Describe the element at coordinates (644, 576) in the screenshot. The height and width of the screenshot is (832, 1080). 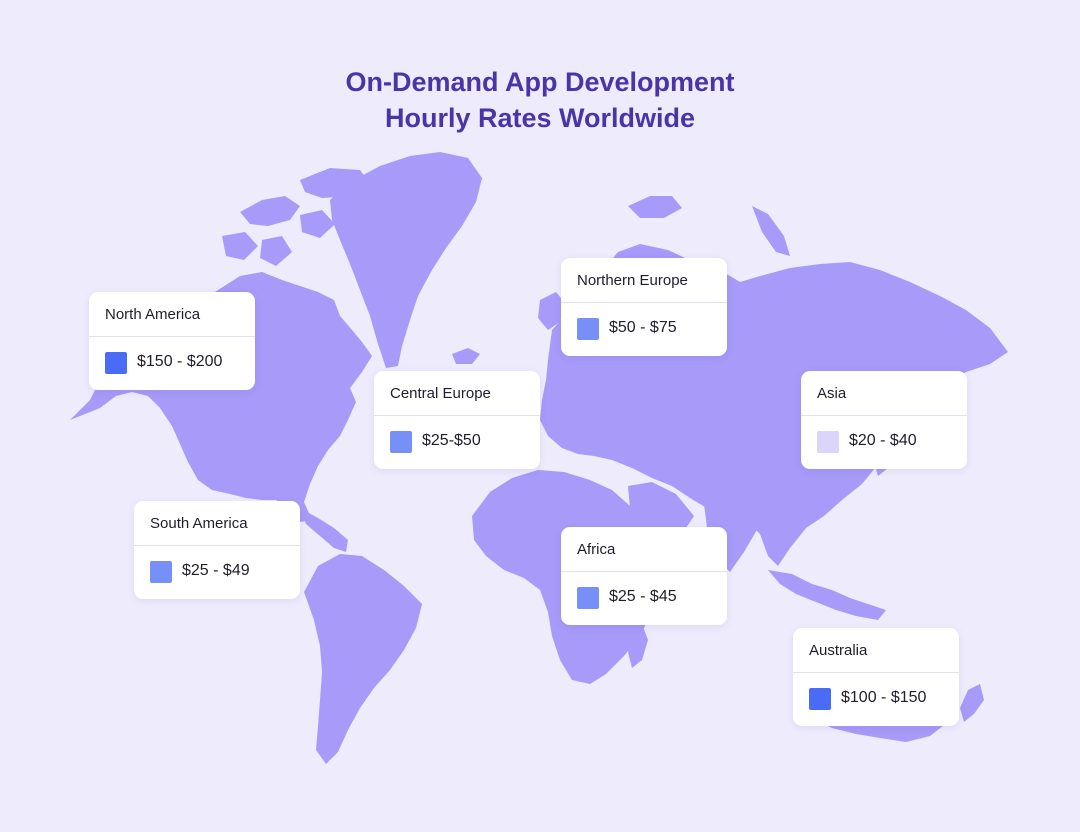
I see `region-card-africa: Africa $25 - $45` at that location.